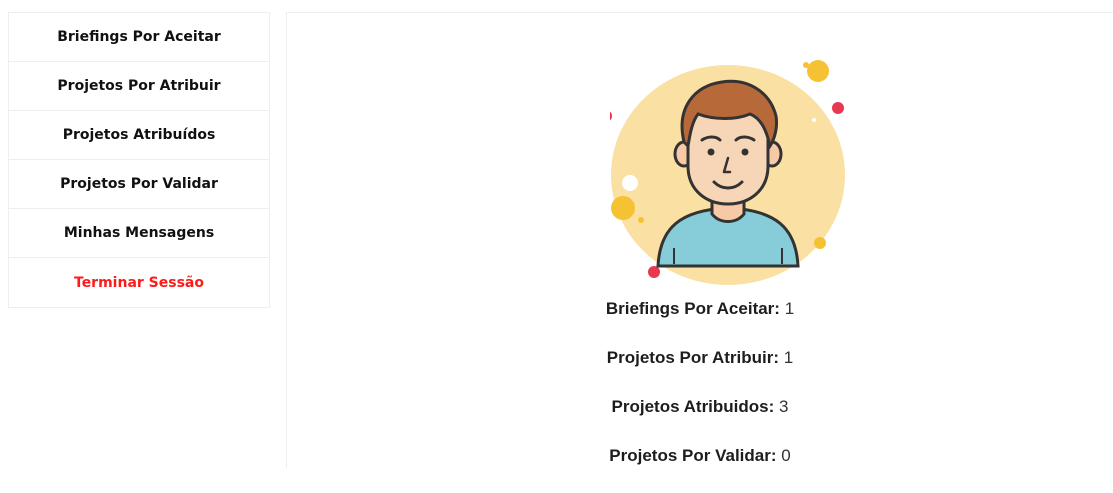  What do you see at coordinates (139, 184) in the screenshot?
I see `sidebar-item-projetos-por-validar: Projetos Por Validar` at bounding box center [139, 184].